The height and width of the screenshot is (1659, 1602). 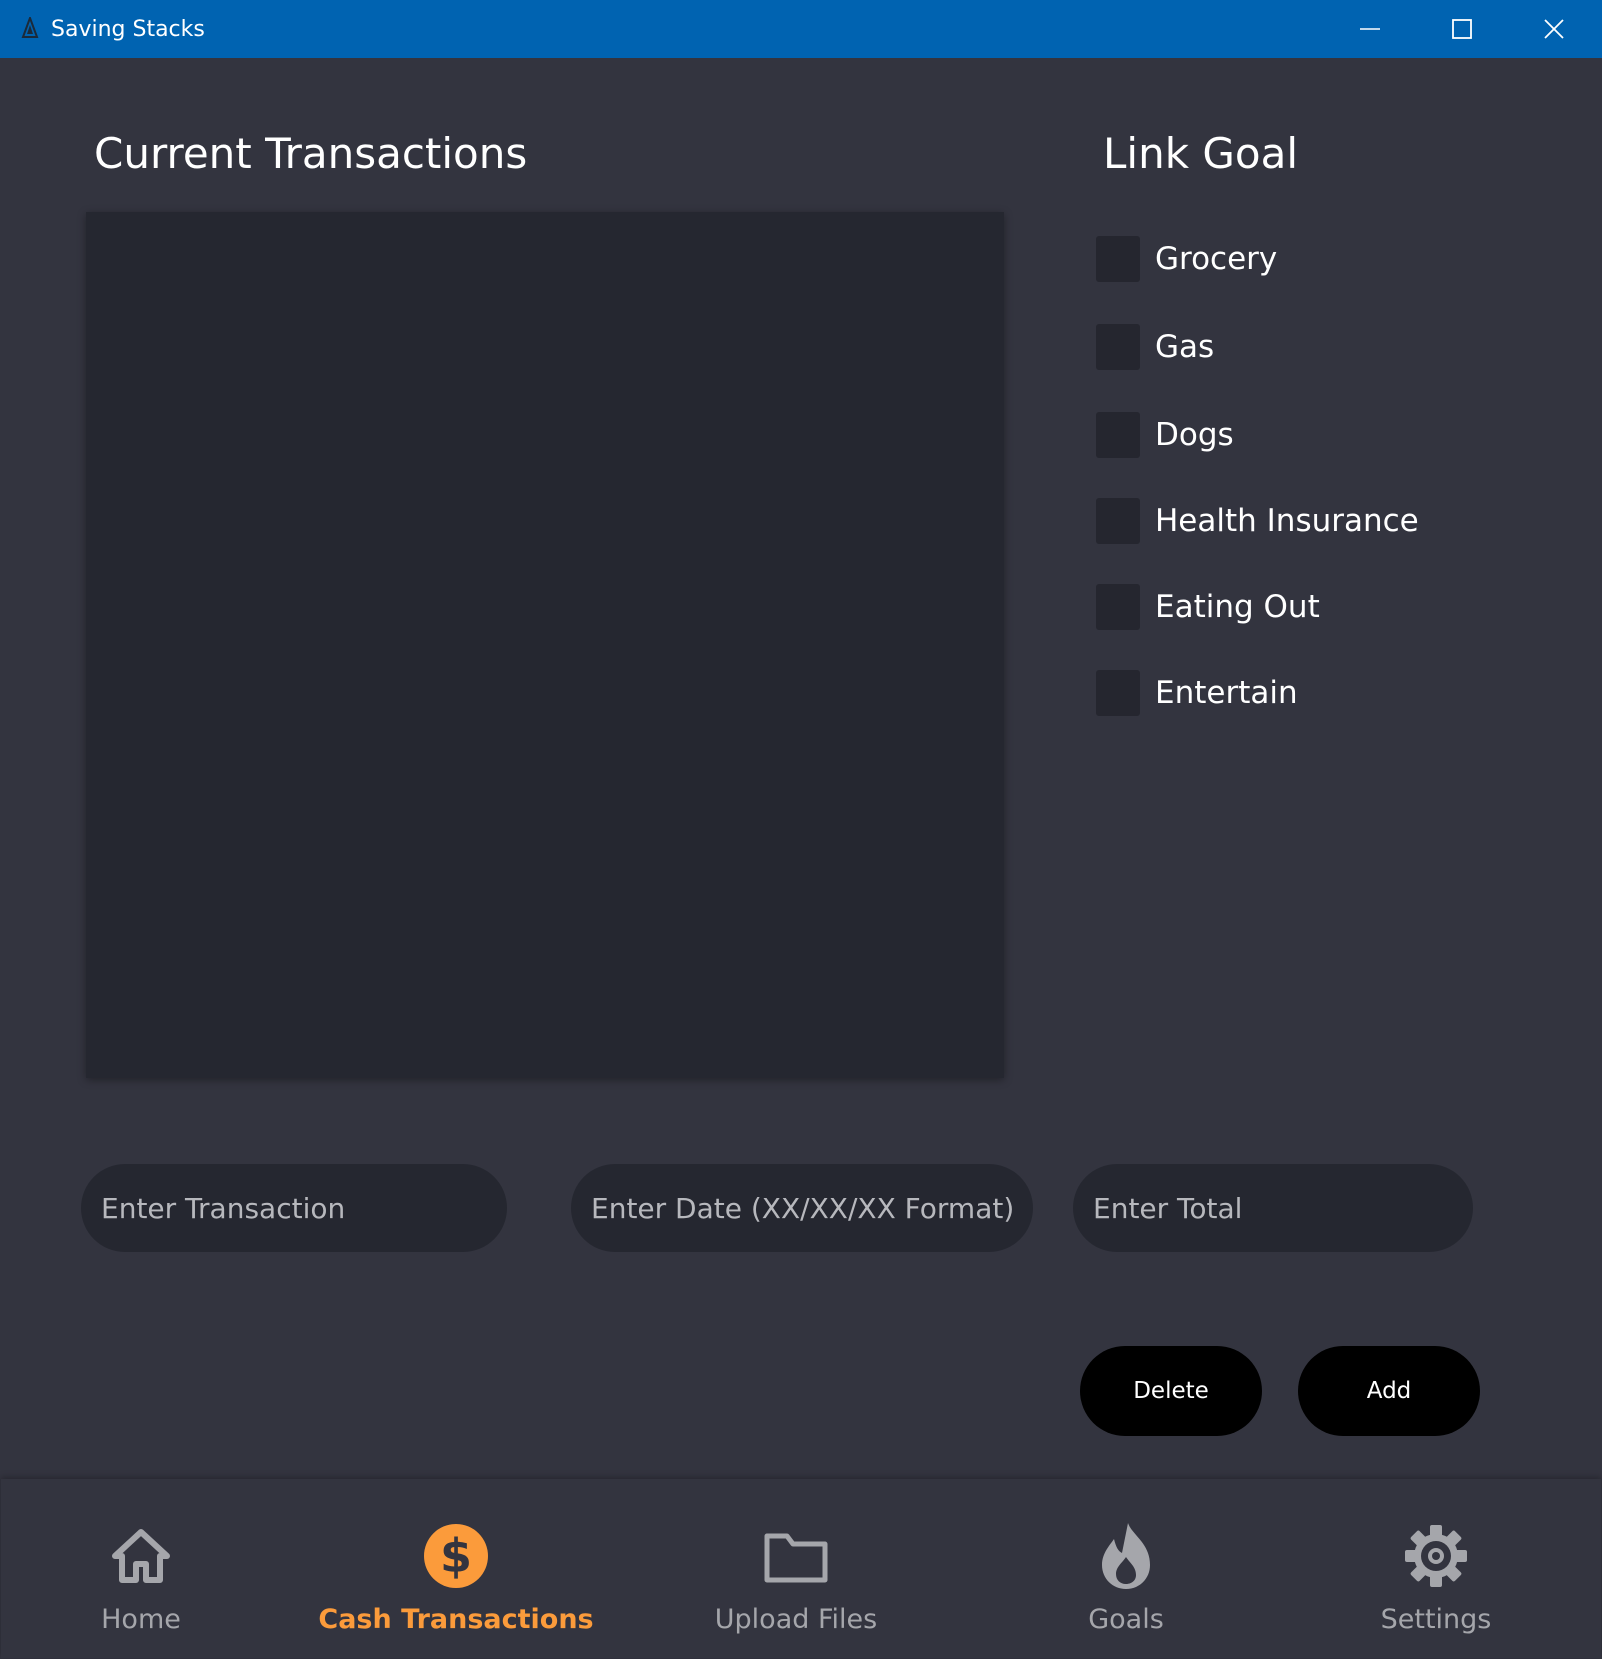 I want to click on window-title: Saving Stacks, so click(x=128, y=29).